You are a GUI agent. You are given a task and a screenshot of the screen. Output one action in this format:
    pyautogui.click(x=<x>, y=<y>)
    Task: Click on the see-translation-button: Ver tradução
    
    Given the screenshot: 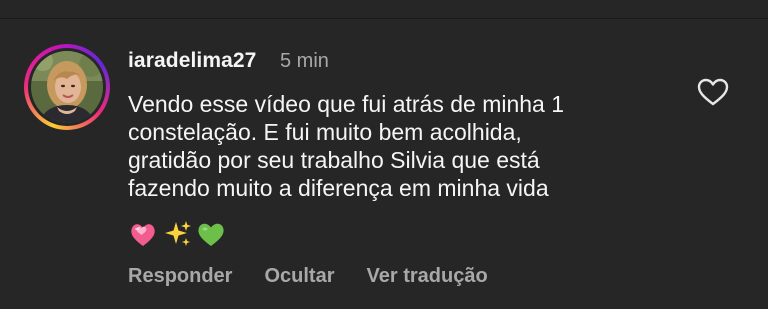 What is the action you would take?
    pyautogui.click(x=427, y=276)
    